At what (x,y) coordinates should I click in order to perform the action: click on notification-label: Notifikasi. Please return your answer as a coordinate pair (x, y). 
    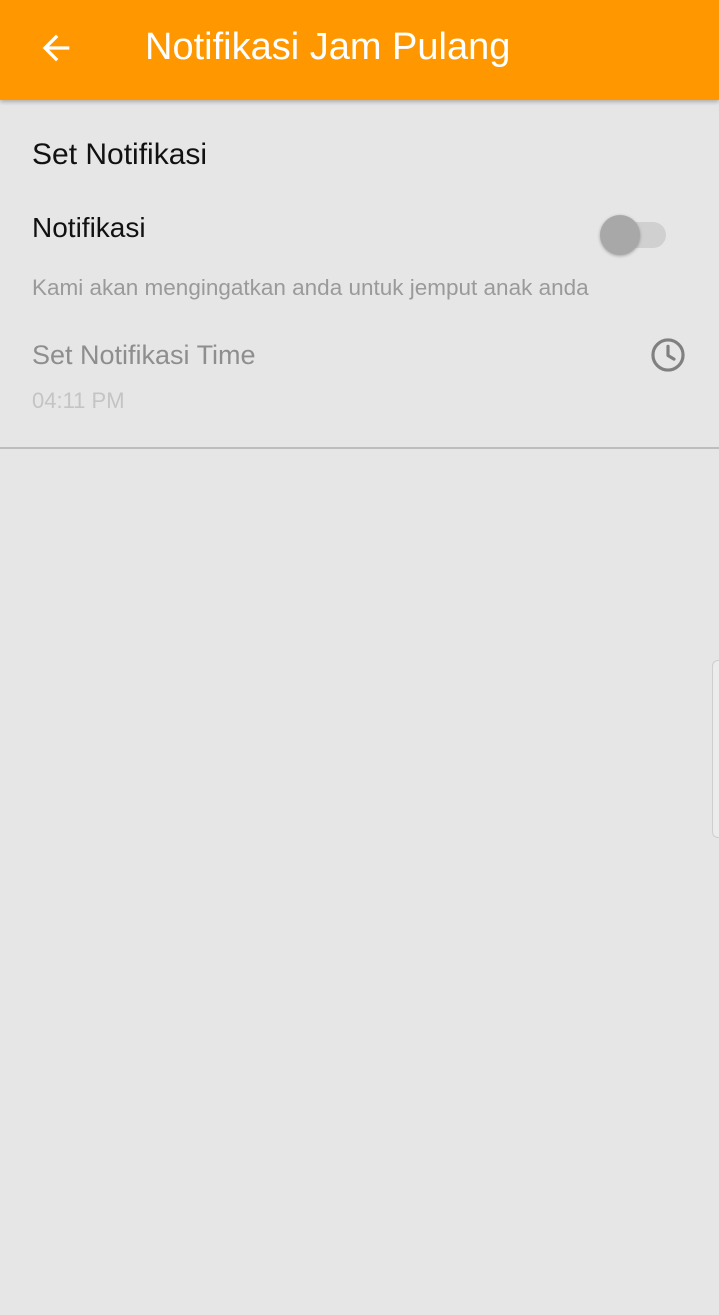
    Looking at the image, I should click on (89, 227).